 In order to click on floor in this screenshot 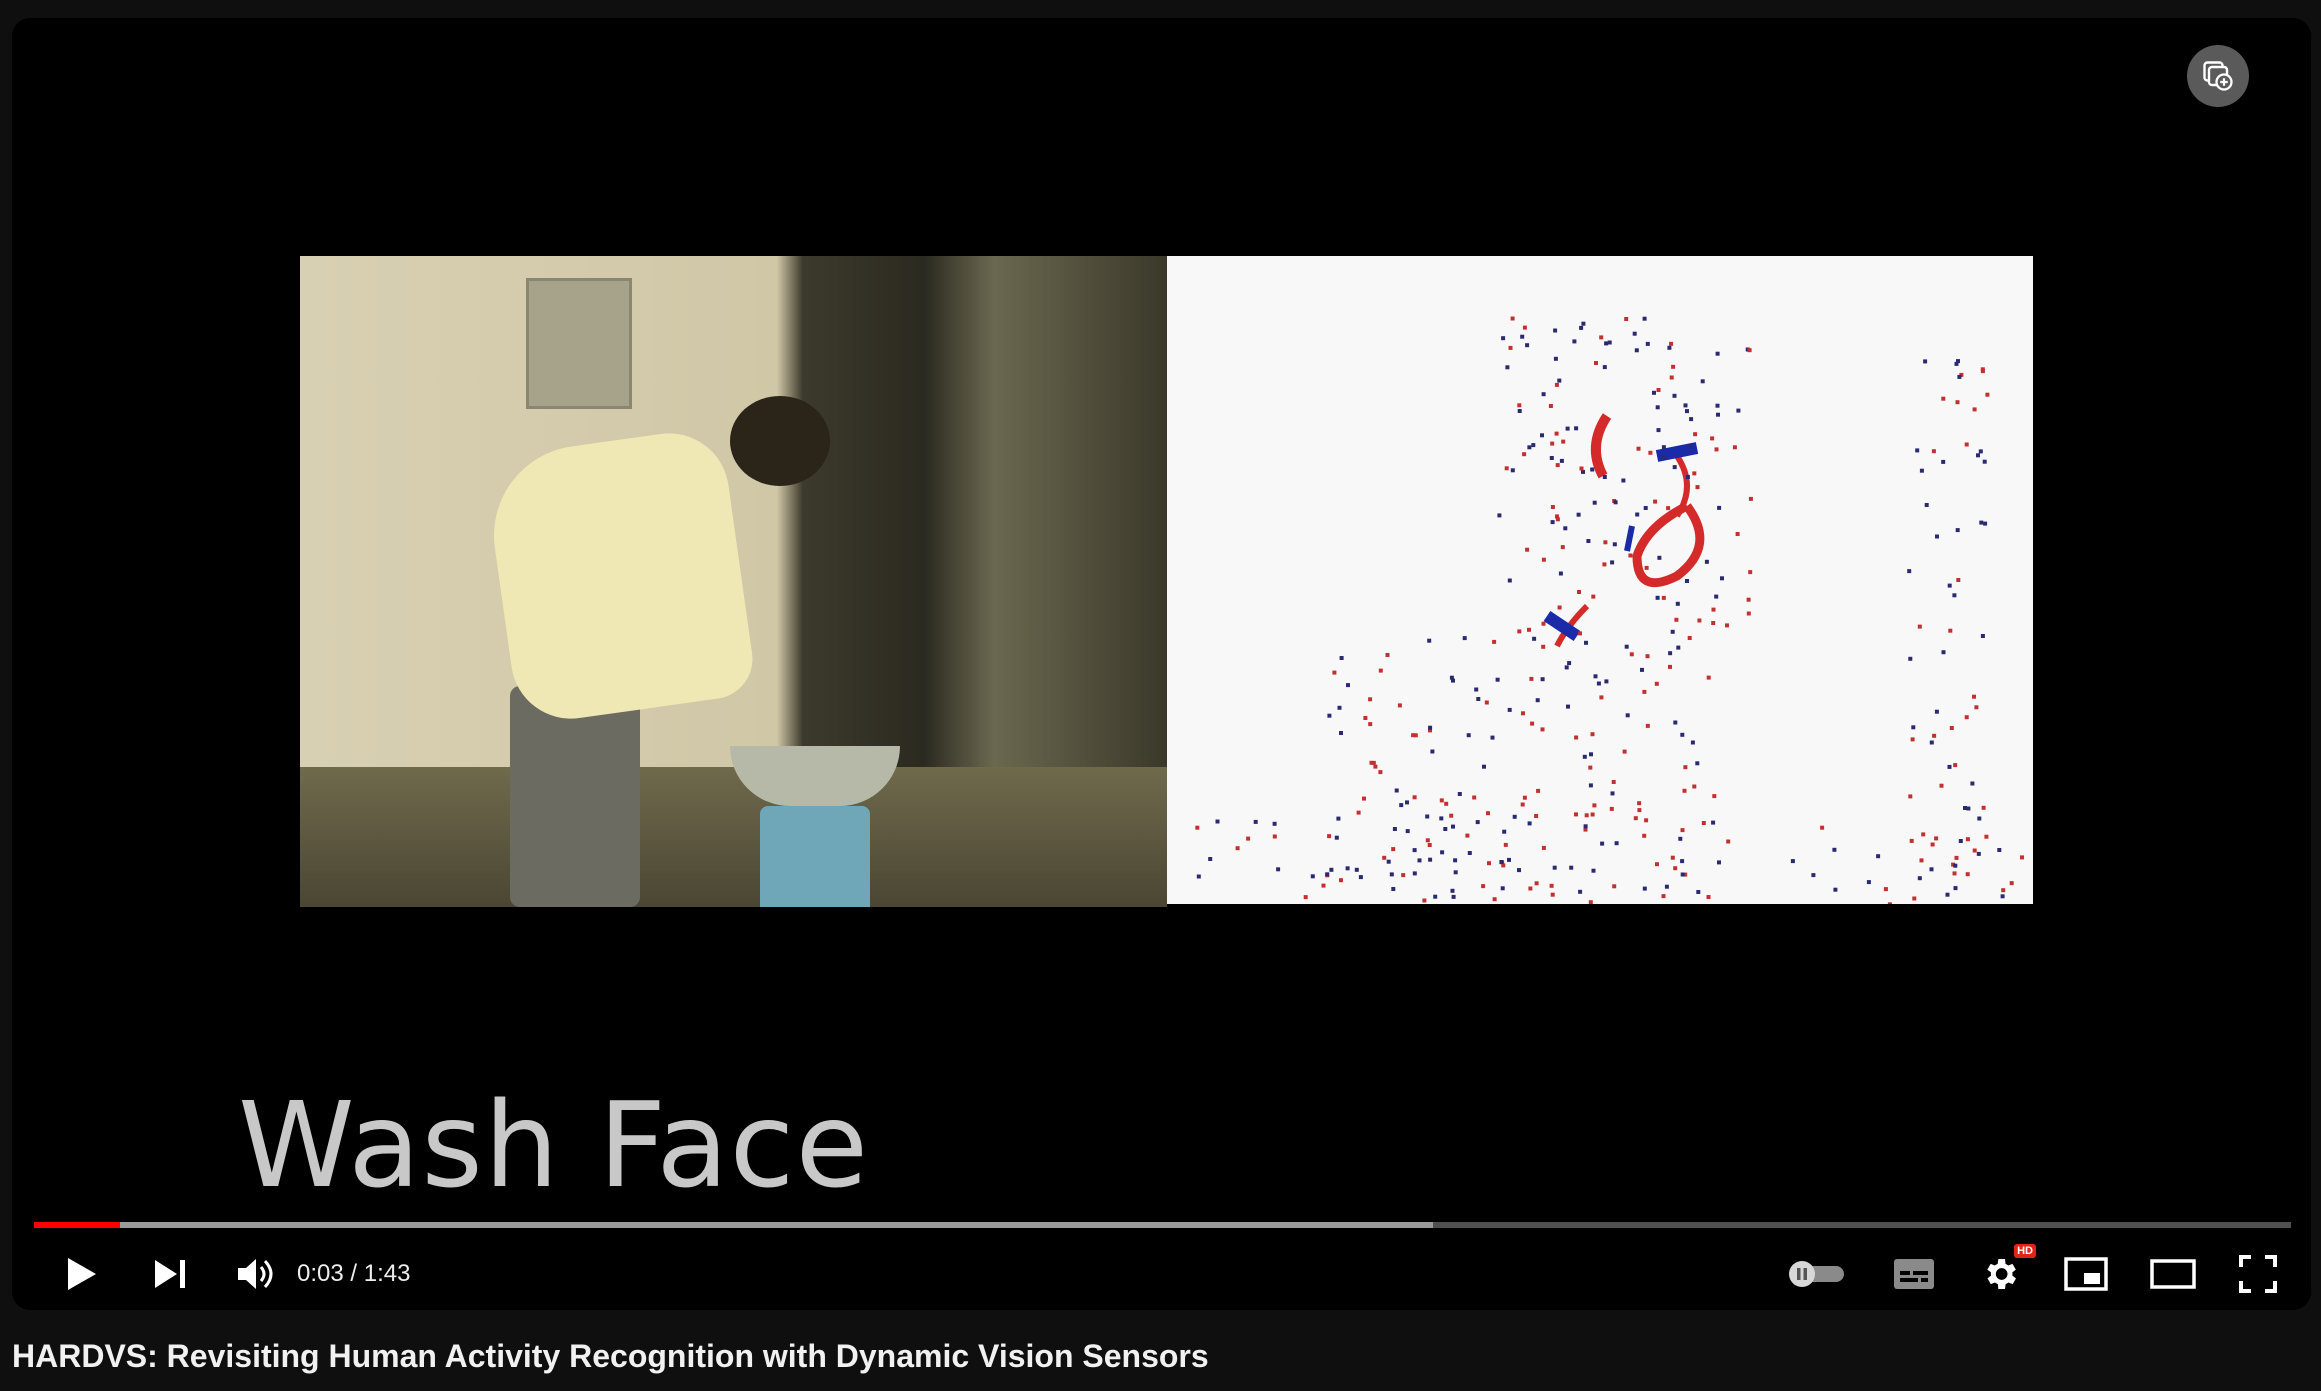, I will do `click(733, 837)`.